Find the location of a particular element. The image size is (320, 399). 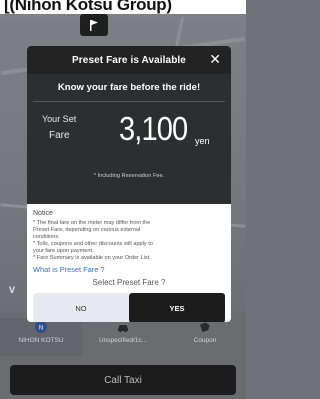

fare-headline: Know your fare before the ride! is located at coordinates (129, 87).